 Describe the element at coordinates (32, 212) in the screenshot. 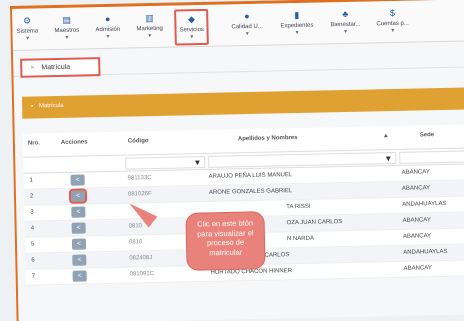

I see `cell-nro: 3` at that location.